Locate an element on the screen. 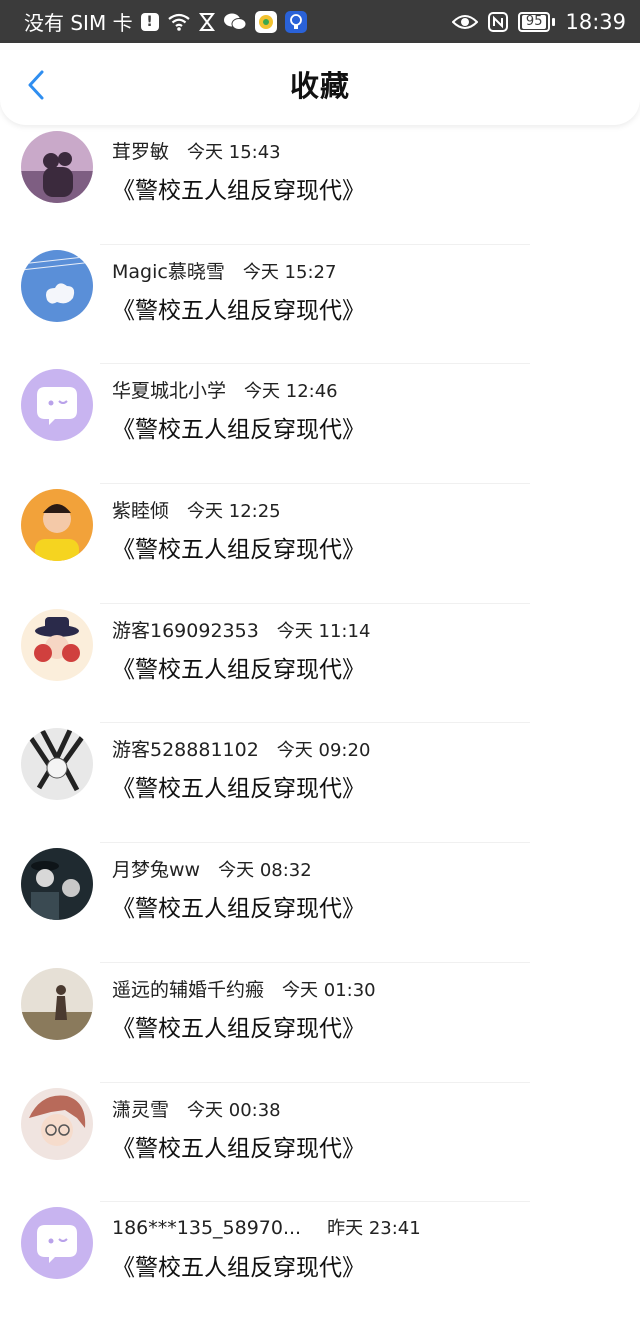  timestamp: 今天 15:27 is located at coordinates (289, 272).